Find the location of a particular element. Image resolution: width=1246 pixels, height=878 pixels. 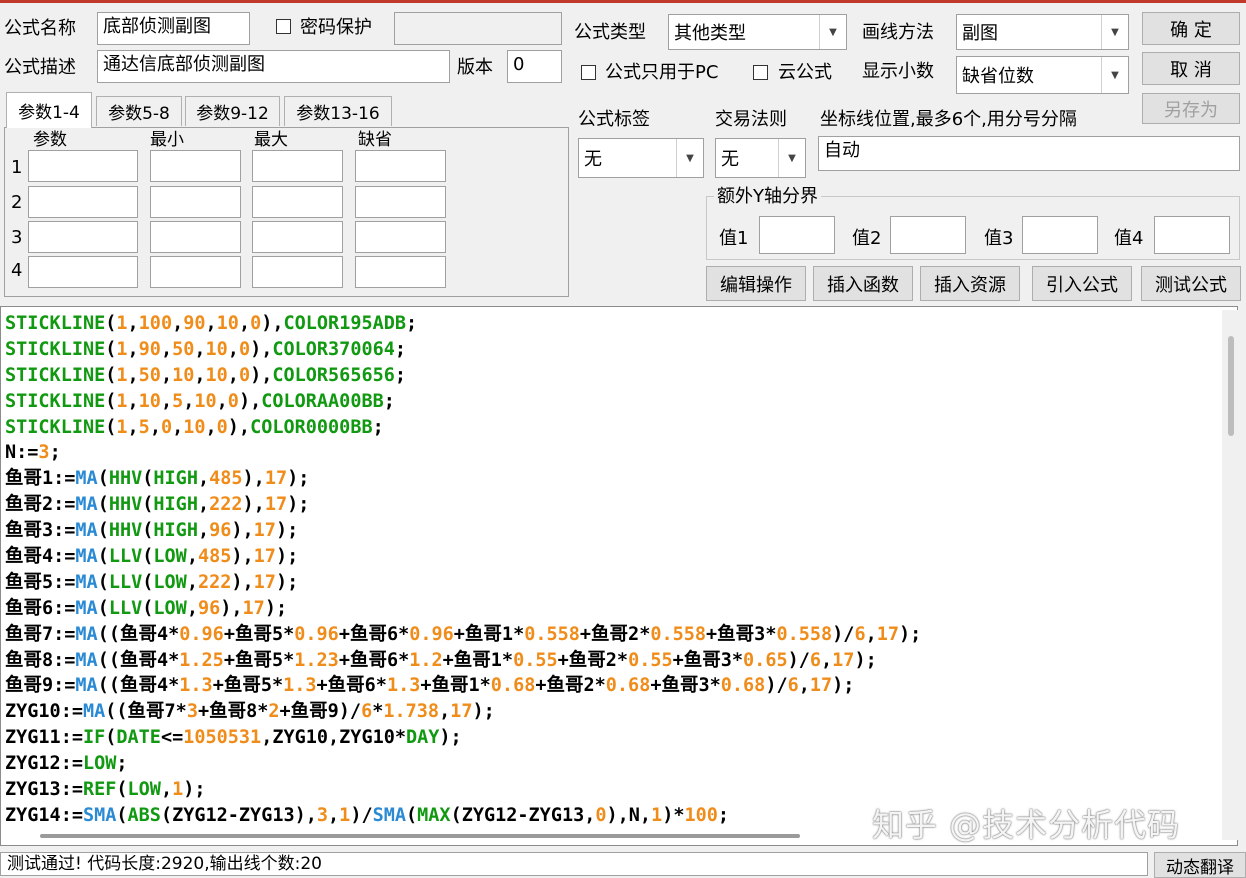

formula-name-input: 底部侦测副图 is located at coordinates (173, 28).